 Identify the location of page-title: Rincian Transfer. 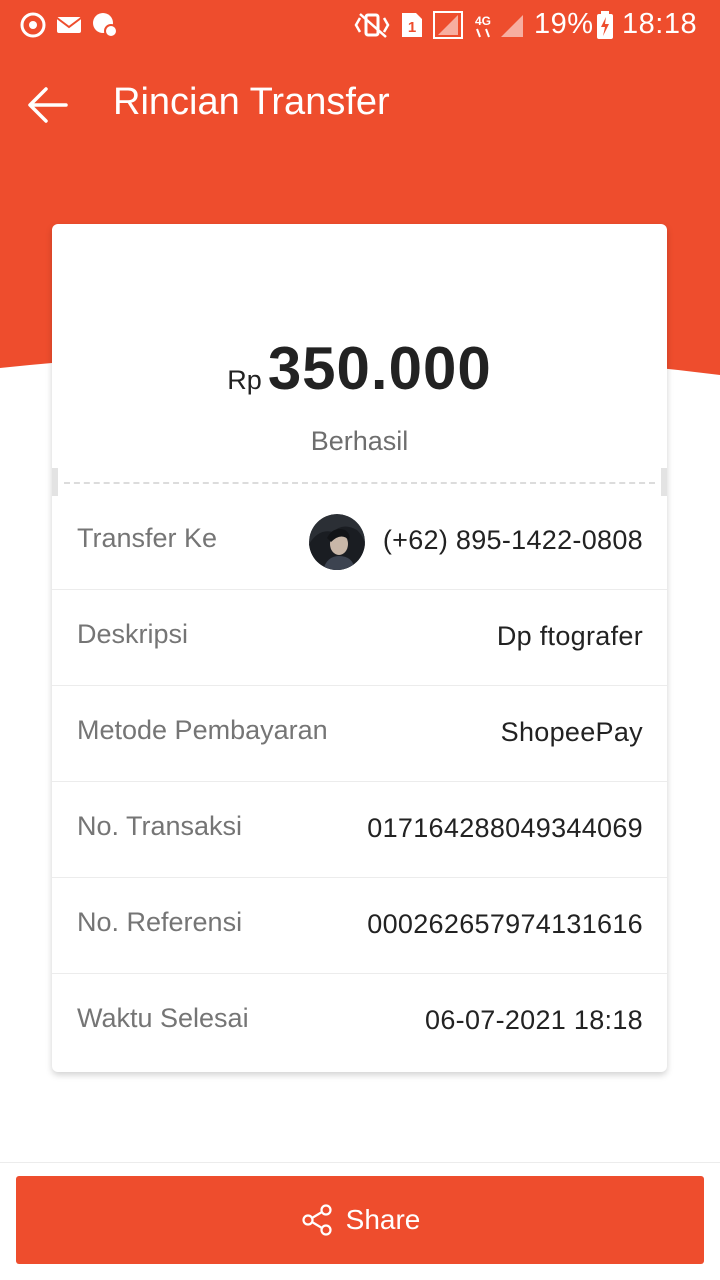
(251, 102).